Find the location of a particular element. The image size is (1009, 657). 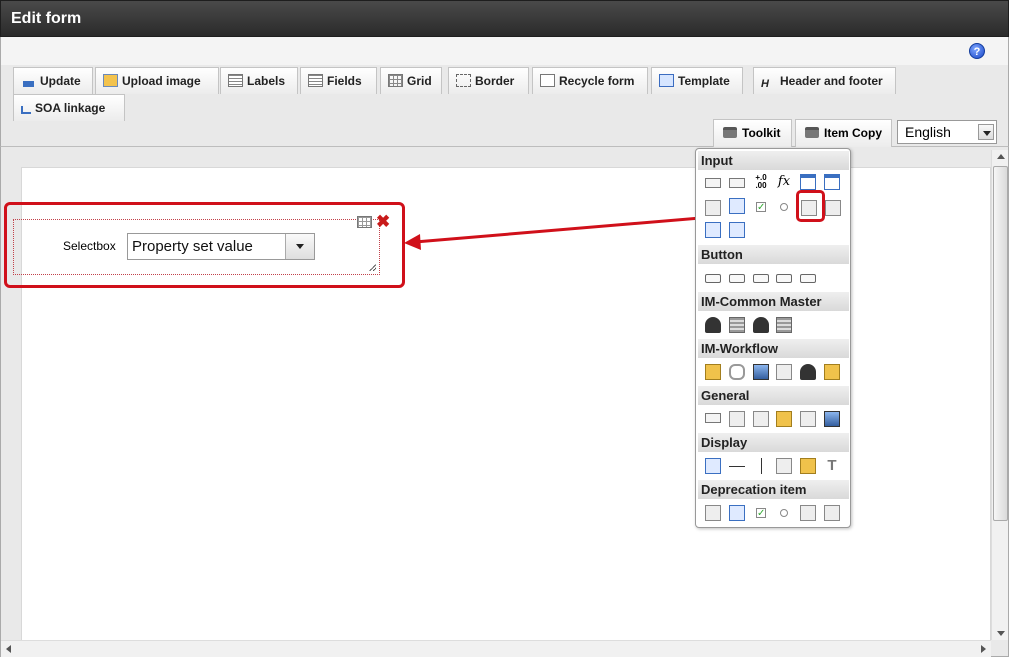

calendar-icon is located at coordinates (808, 182).